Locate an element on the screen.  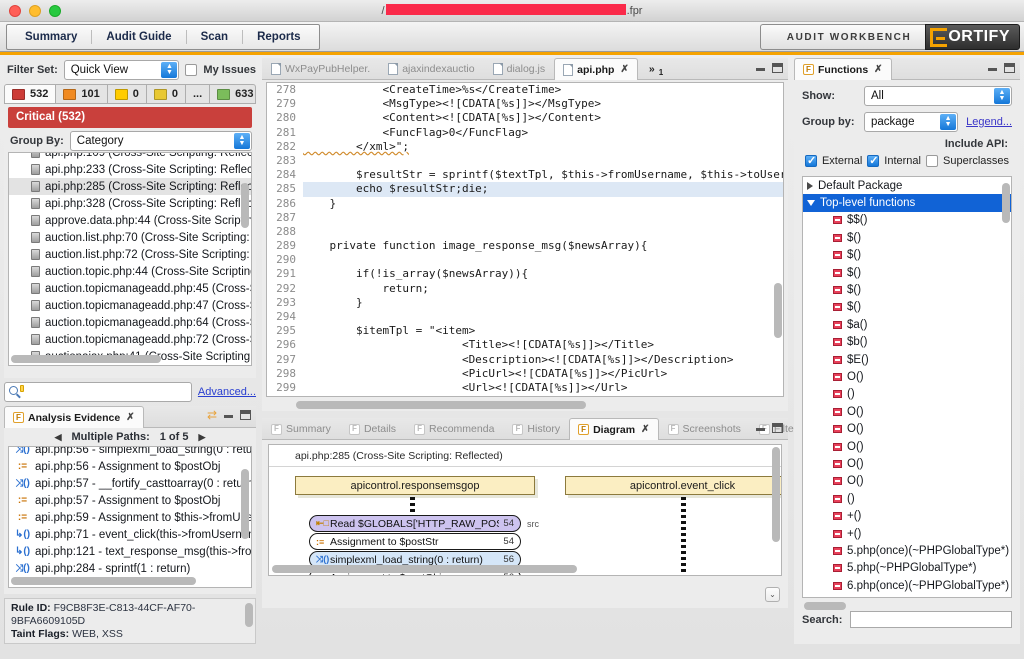
tree-item-function: 5.php(~PHPGlobalType*) is located at coordinates (907, 568).